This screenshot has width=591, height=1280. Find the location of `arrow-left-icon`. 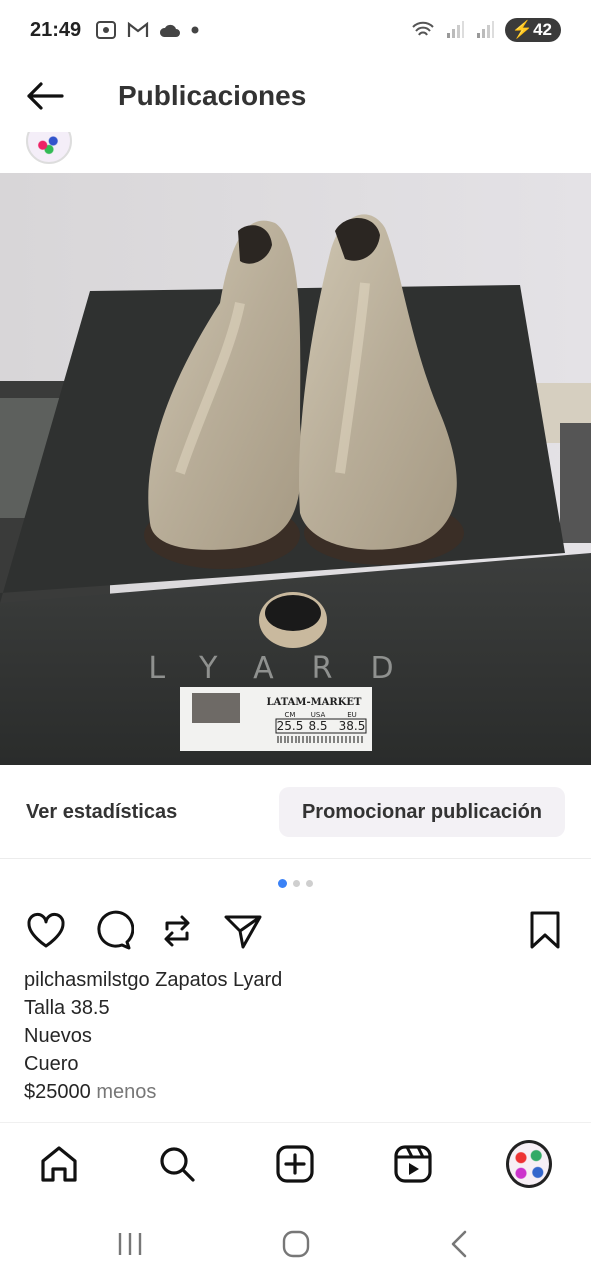

arrow-left-icon is located at coordinates (45, 96).